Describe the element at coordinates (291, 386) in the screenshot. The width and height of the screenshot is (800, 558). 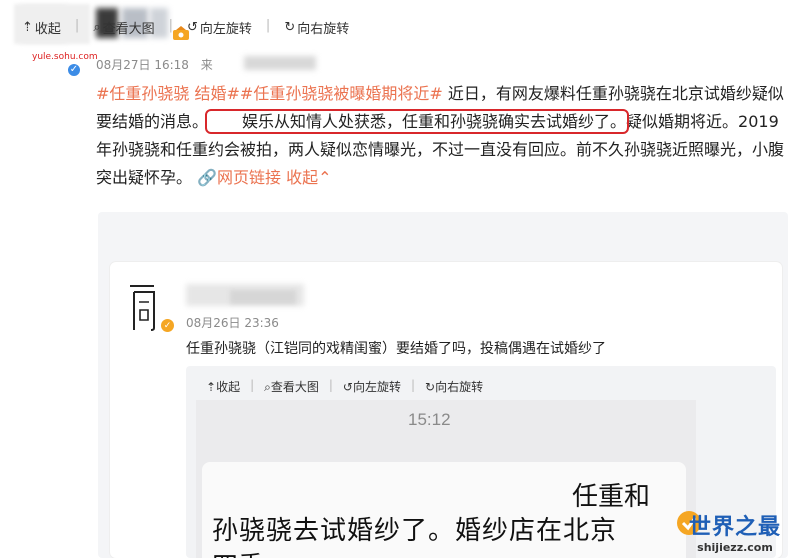
I see `inner-view-large-button: ⌕查看大图` at that location.